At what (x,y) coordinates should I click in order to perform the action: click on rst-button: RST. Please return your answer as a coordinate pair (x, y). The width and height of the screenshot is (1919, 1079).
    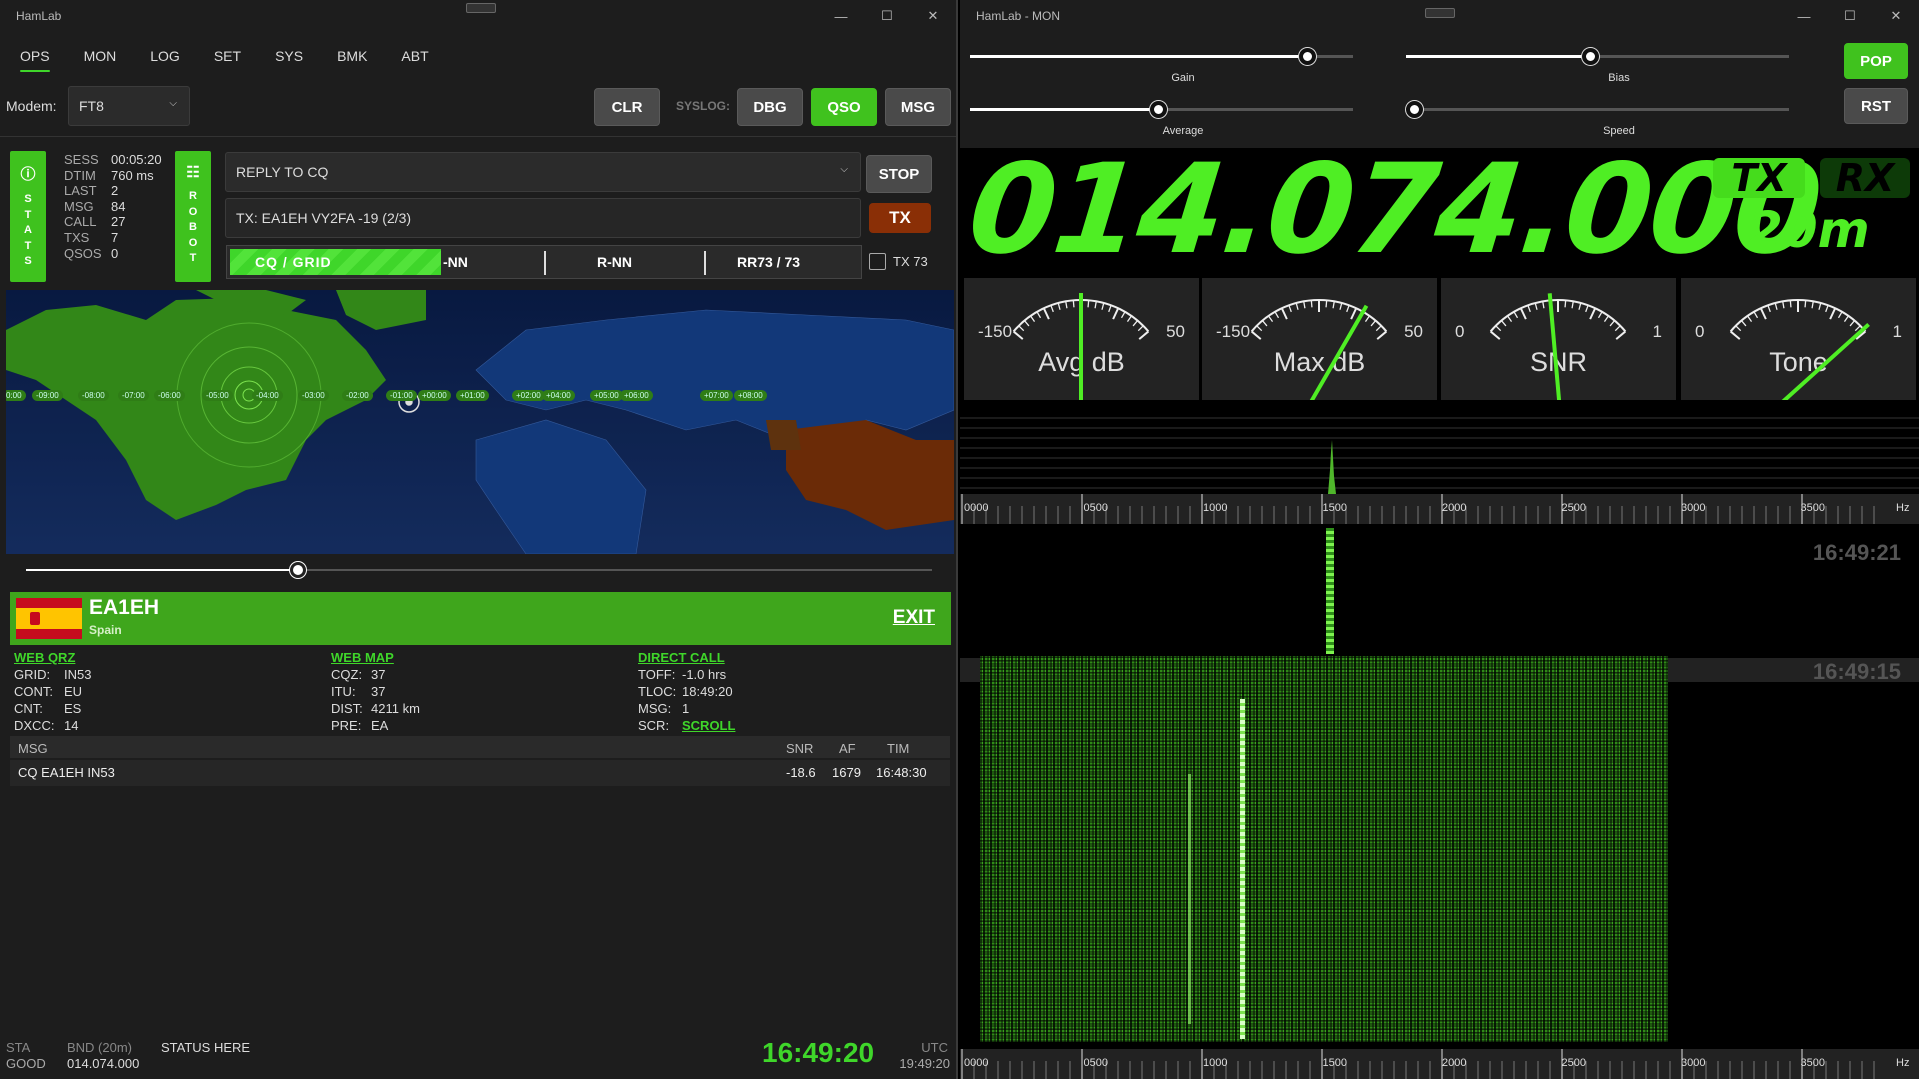
    Looking at the image, I should click on (1876, 106).